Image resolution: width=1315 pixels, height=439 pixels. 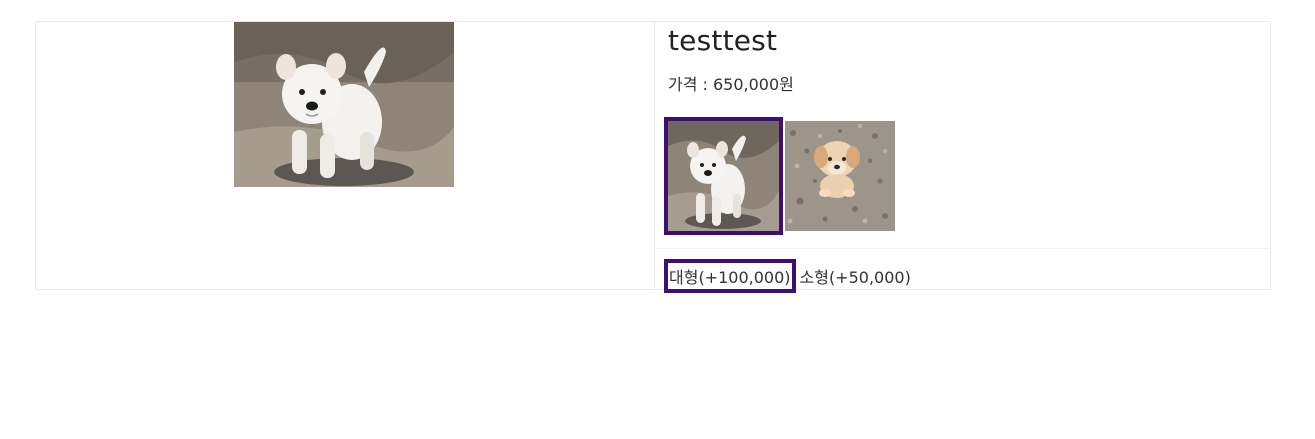 What do you see at coordinates (344, 104) in the screenshot?
I see `main-product-image` at bounding box center [344, 104].